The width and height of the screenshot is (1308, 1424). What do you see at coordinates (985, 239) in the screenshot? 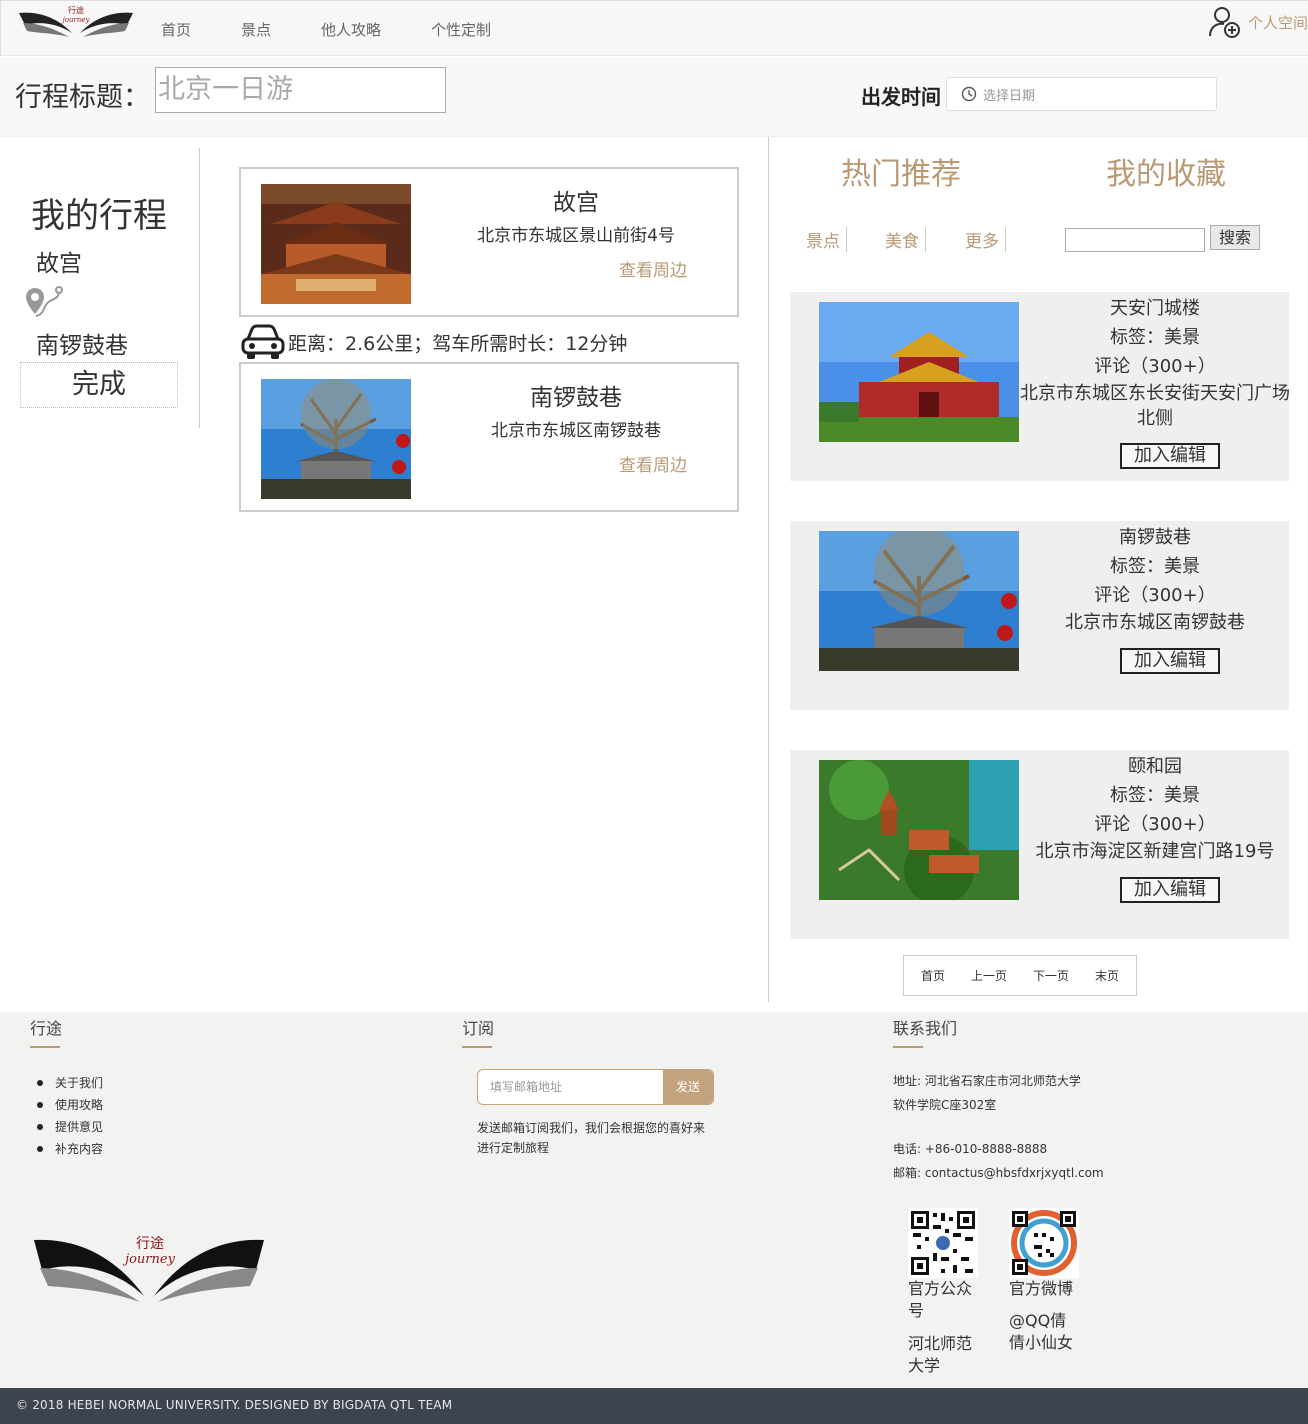
I see `filter-more: 更多` at bounding box center [985, 239].